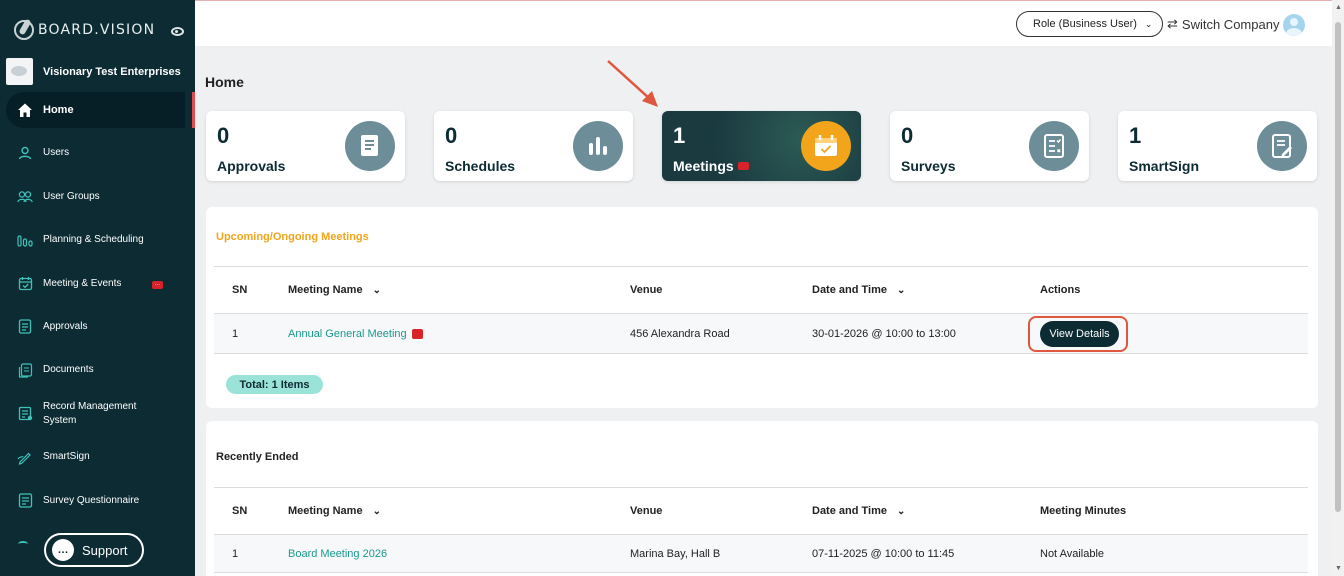 The height and width of the screenshot is (576, 1344). I want to click on checklist-icon, so click(1054, 146).